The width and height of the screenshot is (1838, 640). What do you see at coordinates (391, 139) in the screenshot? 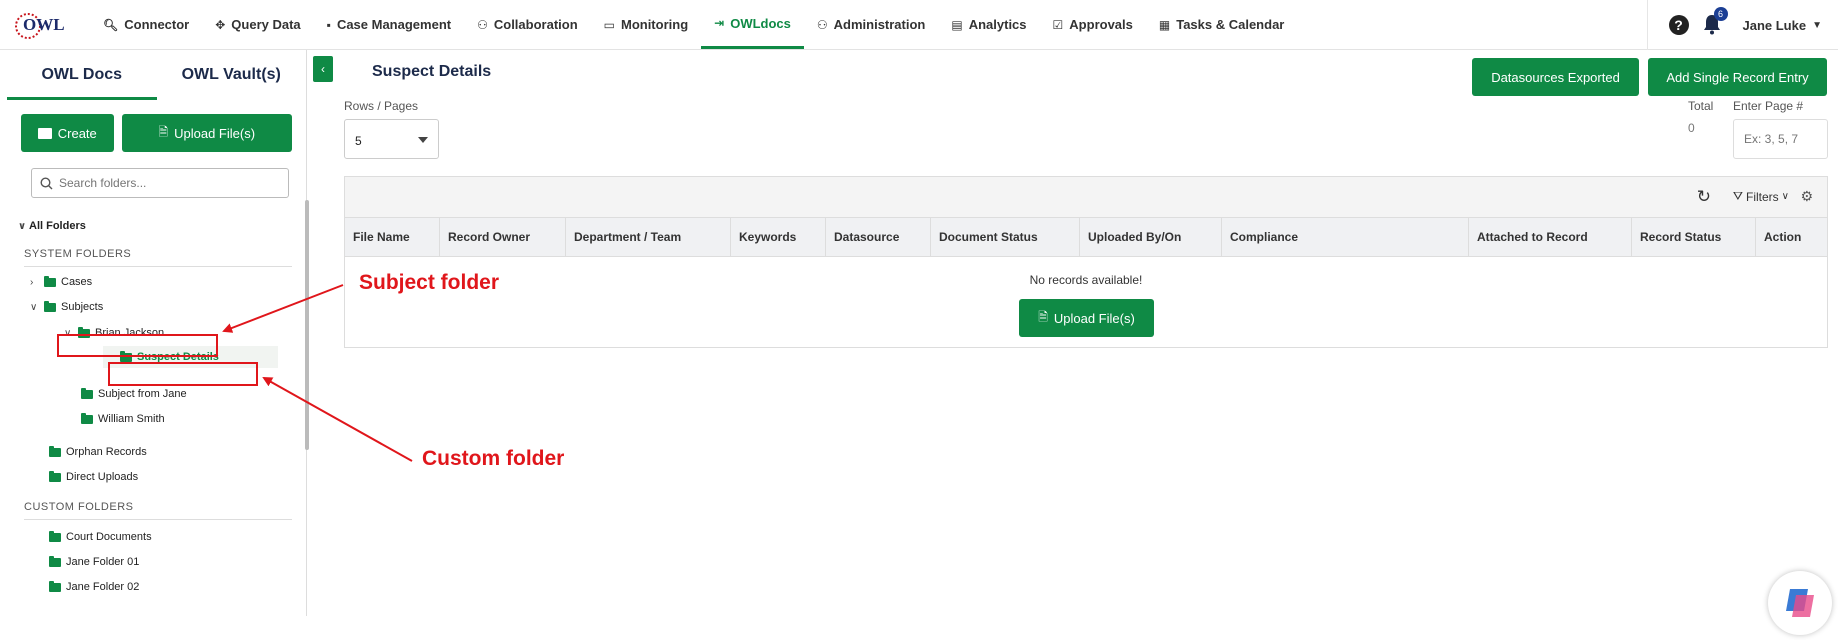
I see `rows-per-page-select: 5` at bounding box center [391, 139].